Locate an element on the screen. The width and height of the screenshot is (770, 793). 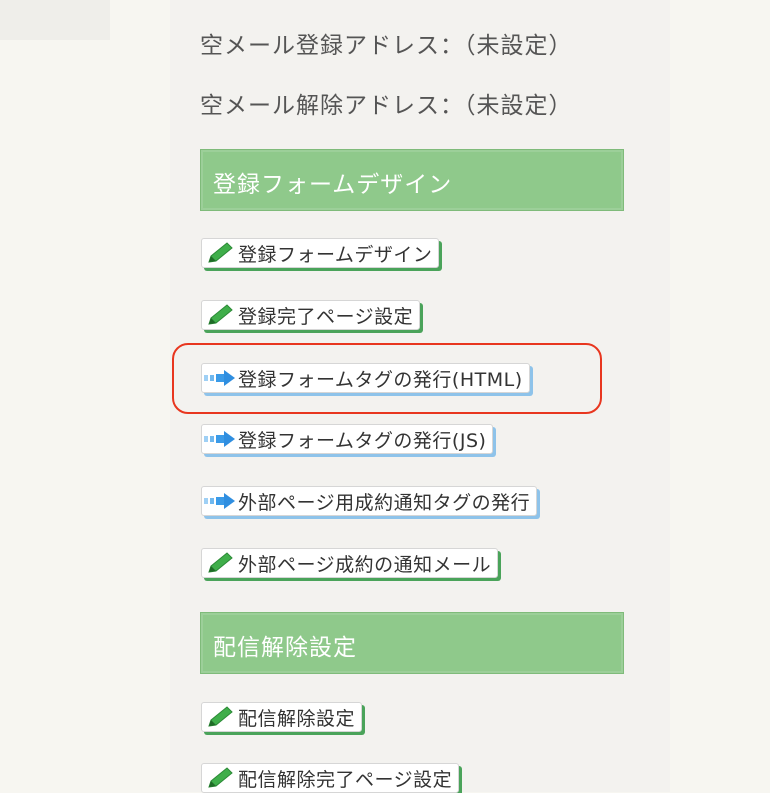
top-left-panel is located at coordinates (55, 20).